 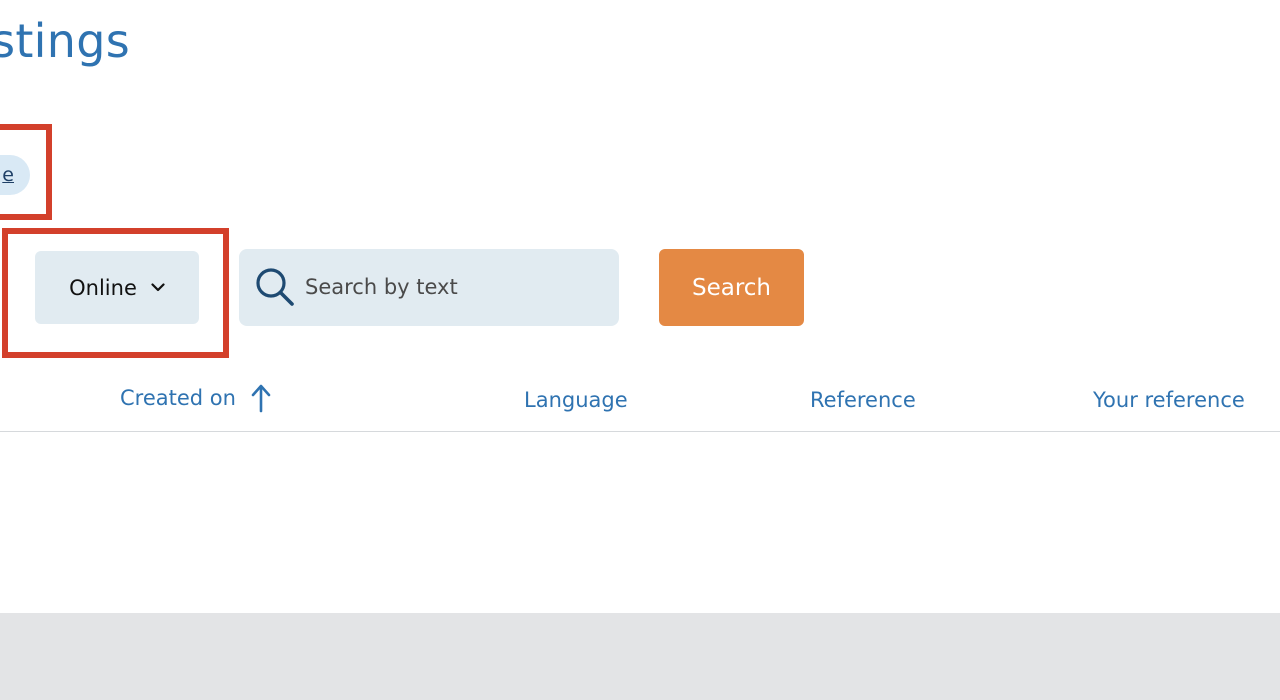 What do you see at coordinates (640, 656) in the screenshot?
I see `footer` at bounding box center [640, 656].